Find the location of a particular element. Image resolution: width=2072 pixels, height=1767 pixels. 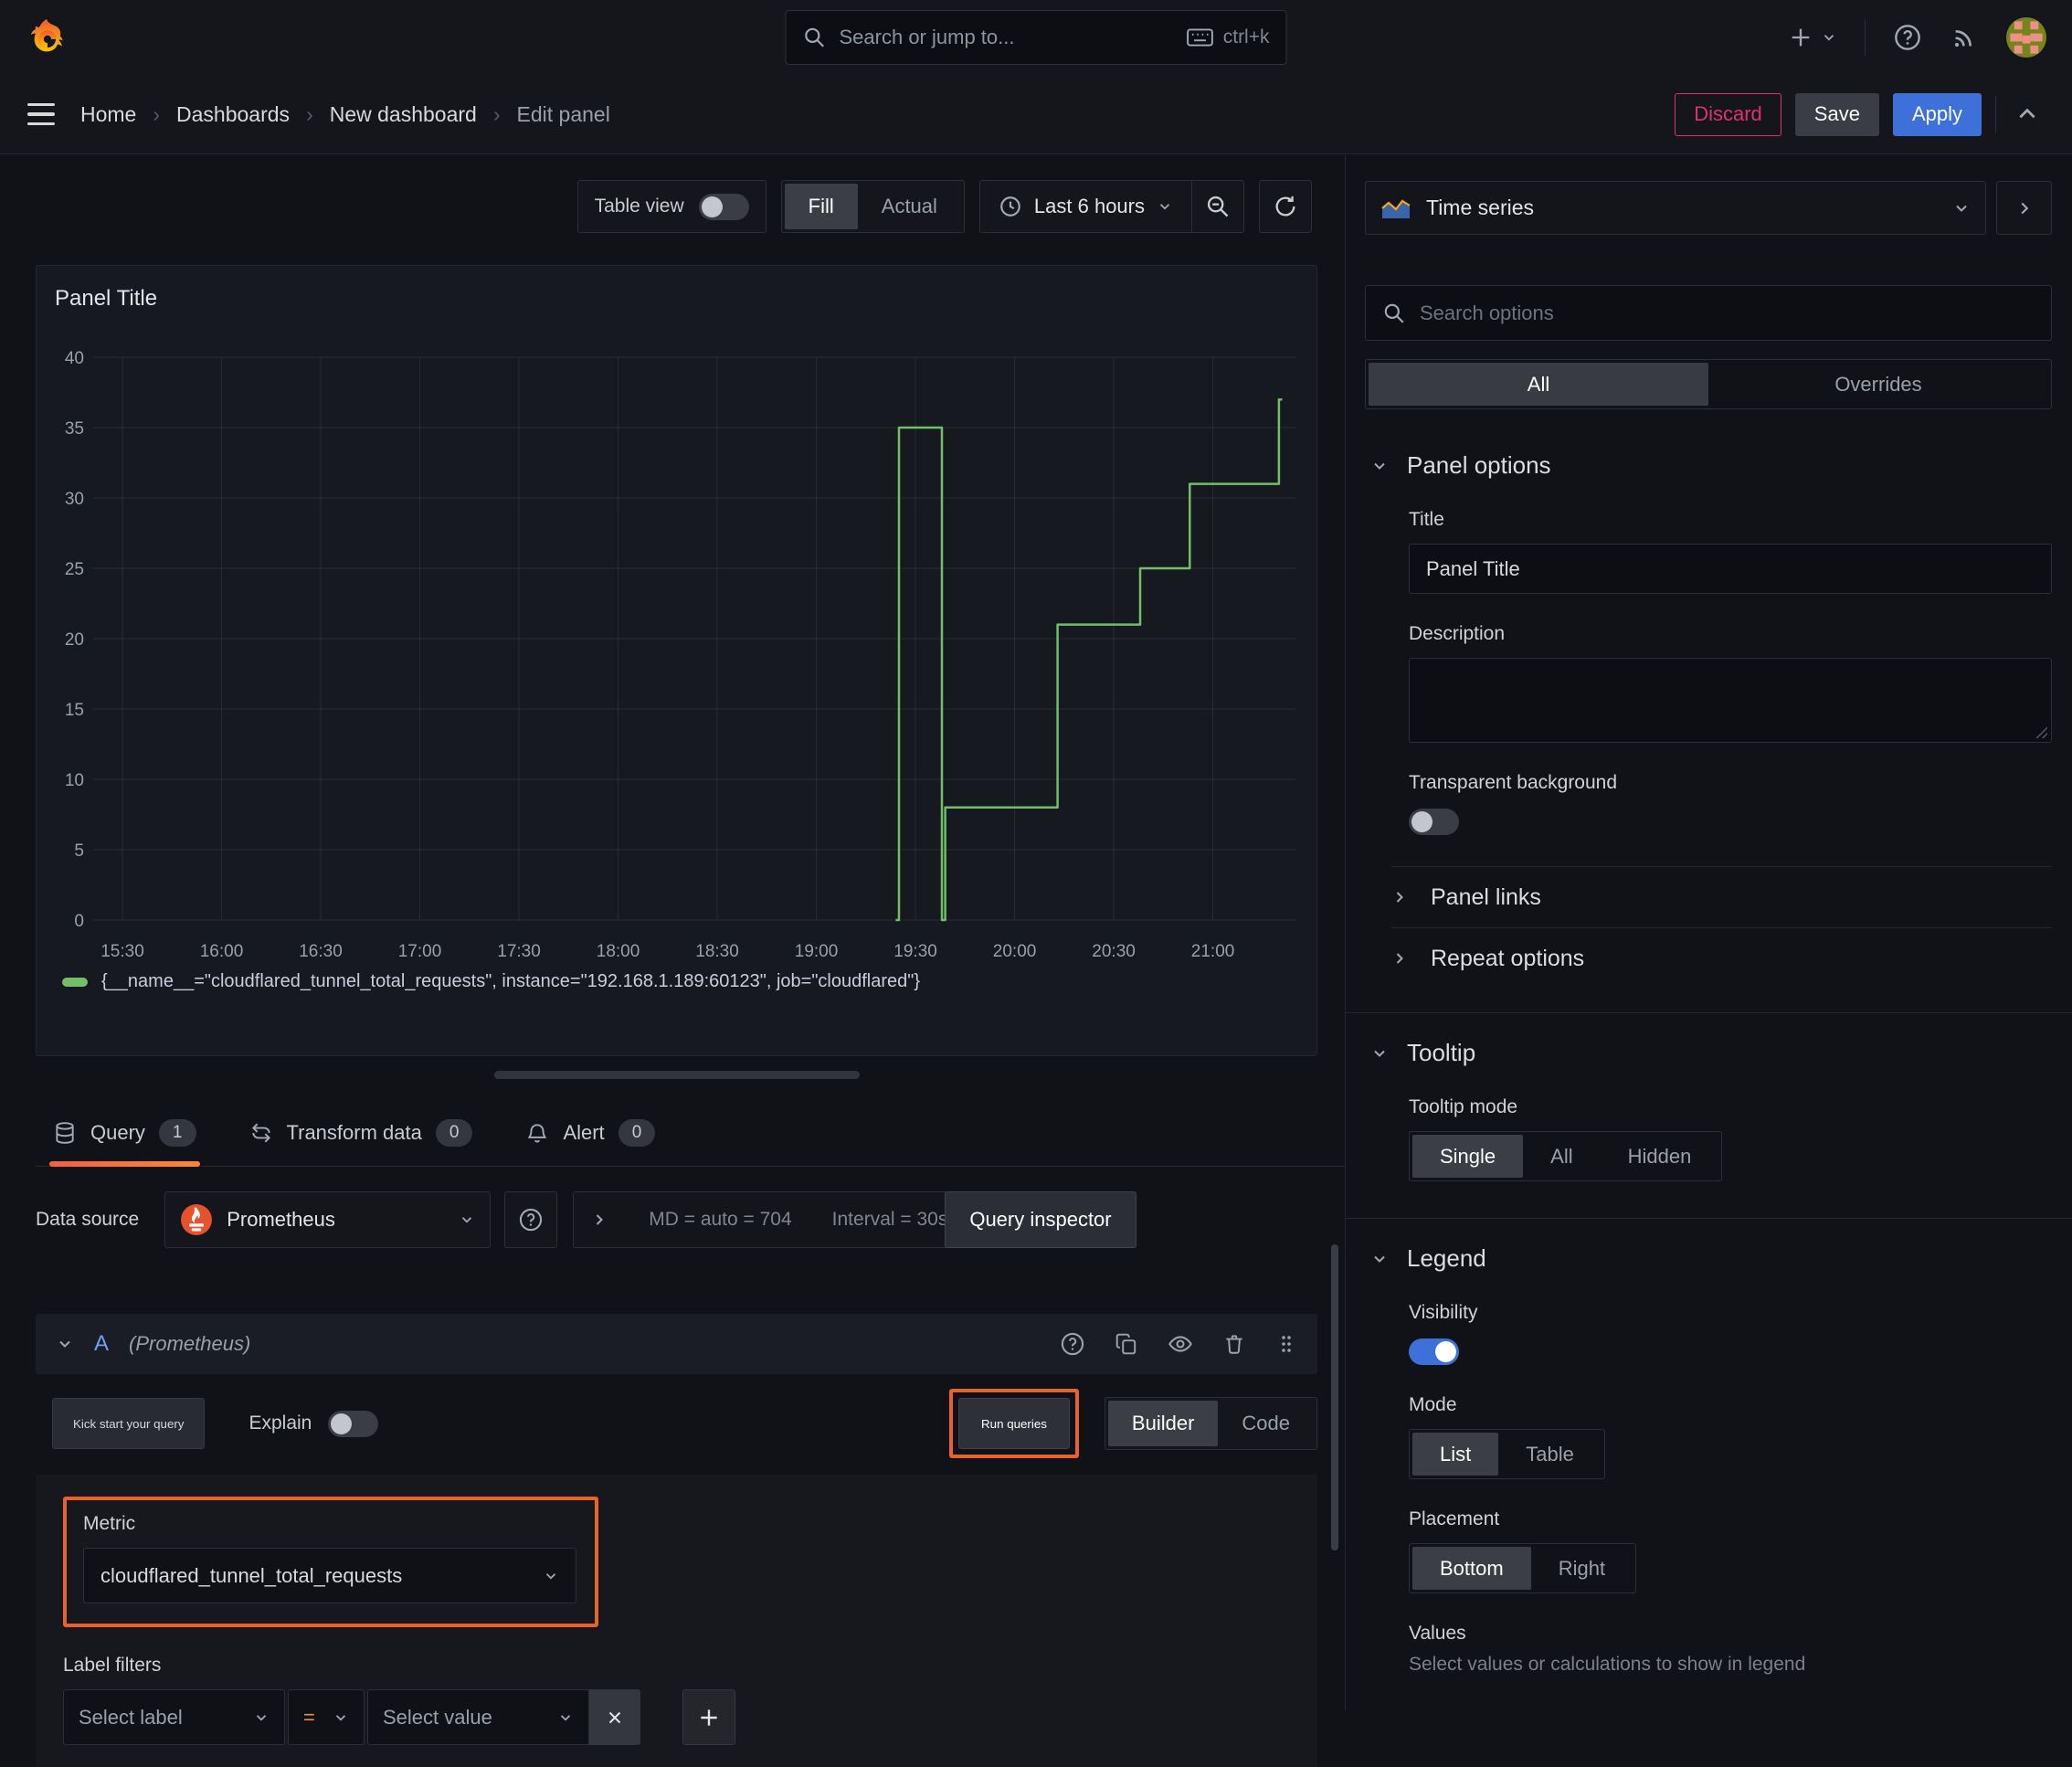

breadcrumb-dashboards: Dashboards is located at coordinates (233, 114).